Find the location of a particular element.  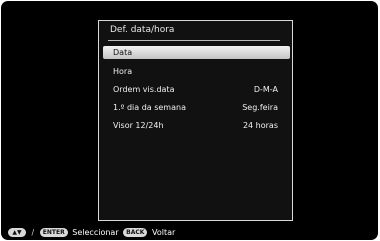

back-action-label: Voltar is located at coordinates (163, 232).